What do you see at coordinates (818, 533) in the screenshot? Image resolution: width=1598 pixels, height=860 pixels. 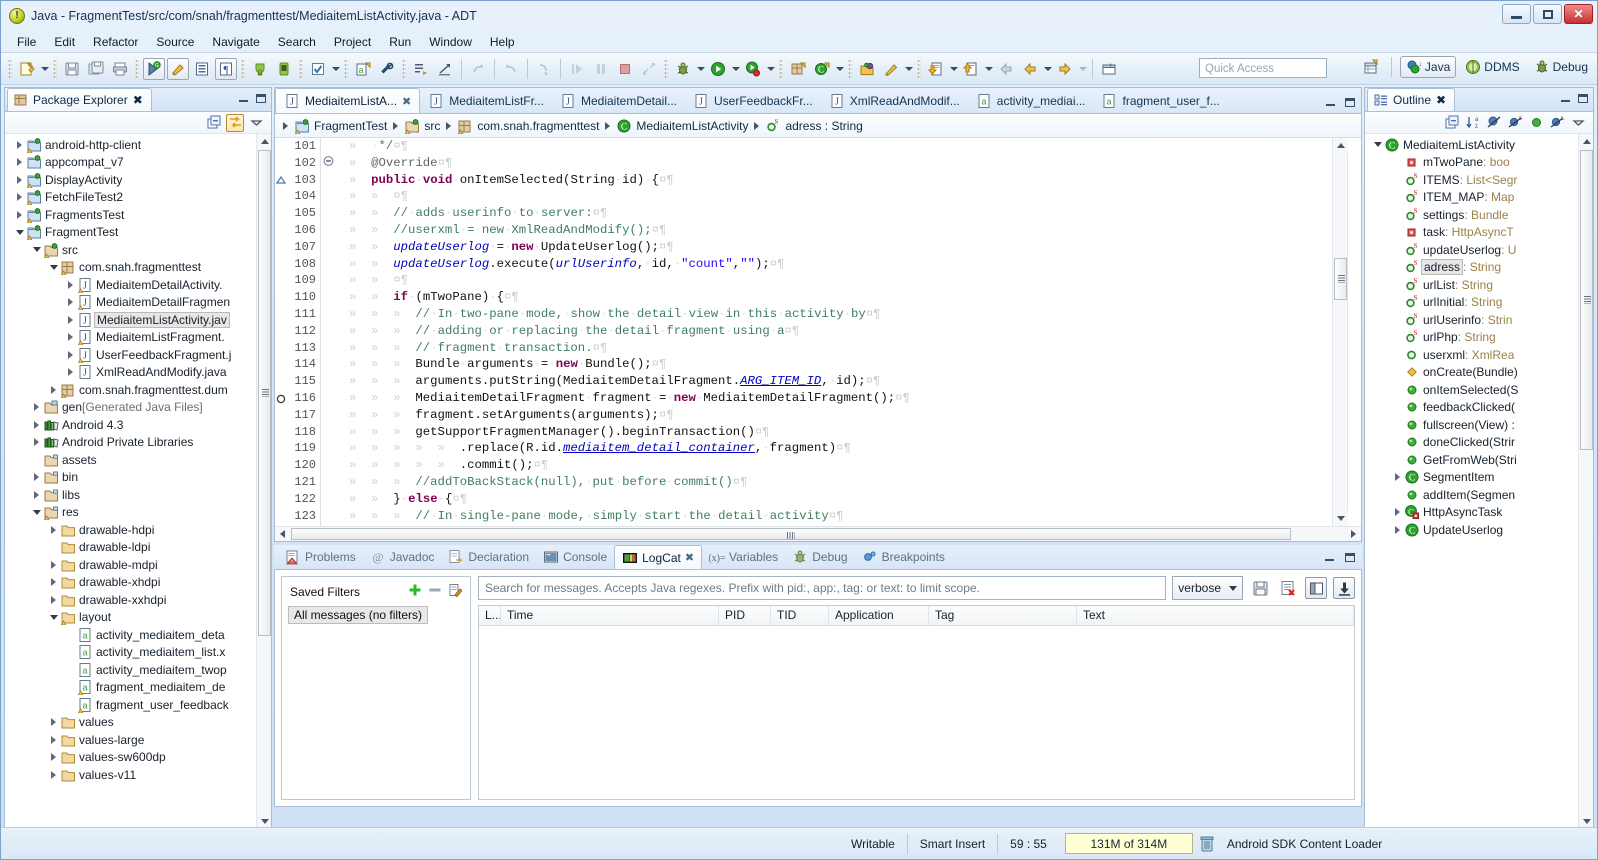 I see `editor-hscrollbar` at bounding box center [818, 533].